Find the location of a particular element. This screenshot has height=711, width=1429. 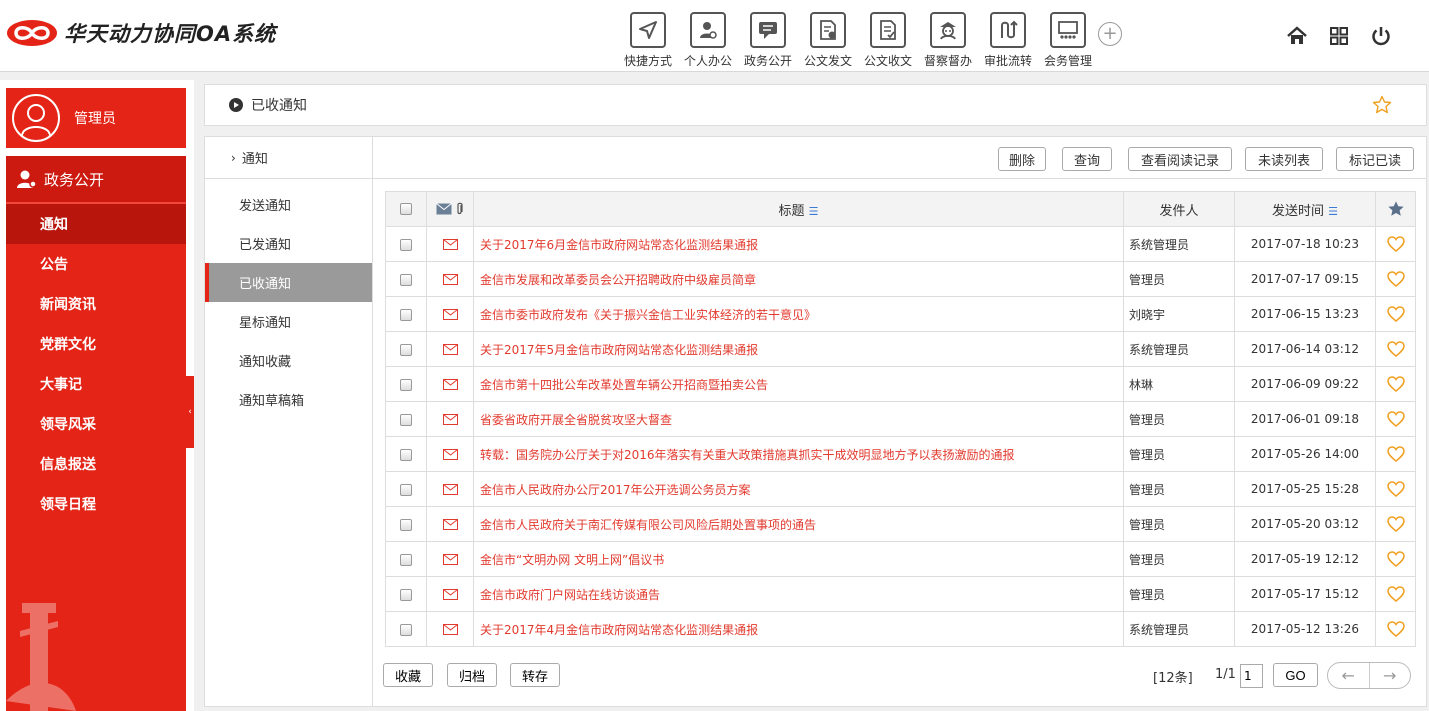

subnav-item-notice-favorites: 通知收藏 is located at coordinates (288, 360).